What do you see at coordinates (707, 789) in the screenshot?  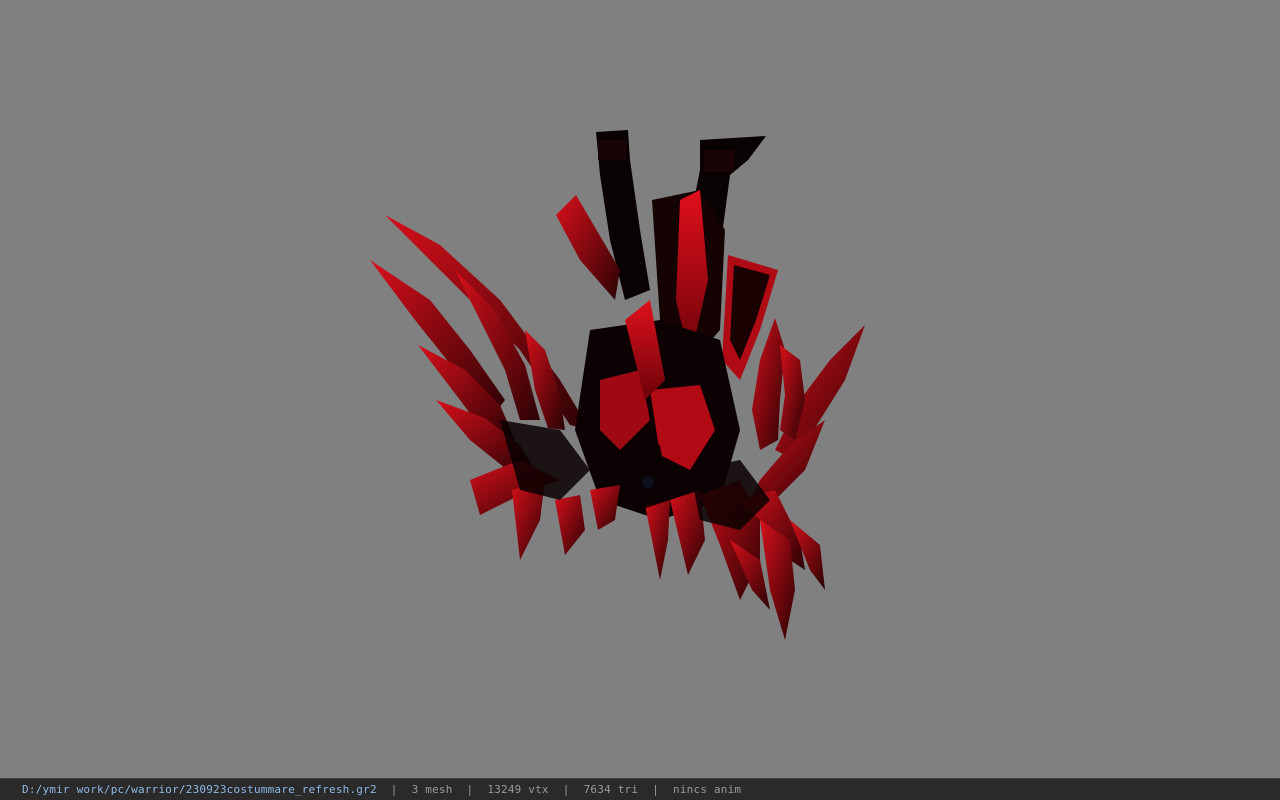 I see `animation-status: nincs anim` at bounding box center [707, 789].